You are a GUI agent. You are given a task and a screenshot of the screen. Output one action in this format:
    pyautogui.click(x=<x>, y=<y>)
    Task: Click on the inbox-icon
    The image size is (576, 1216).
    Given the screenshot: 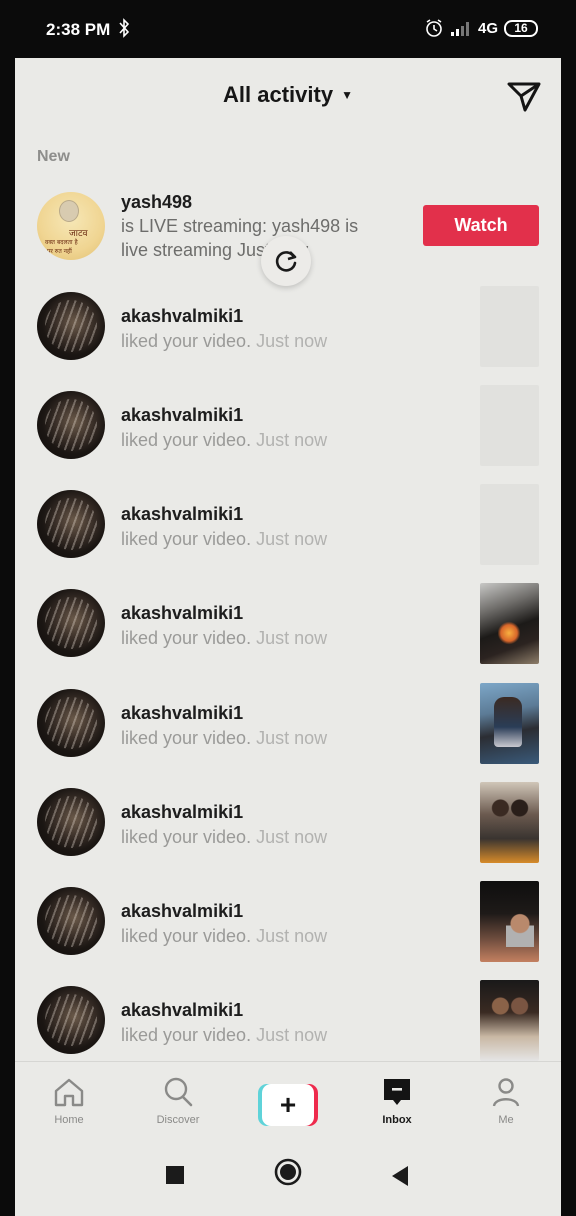 What is the action you would take?
    pyautogui.click(x=397, y=1092)
    